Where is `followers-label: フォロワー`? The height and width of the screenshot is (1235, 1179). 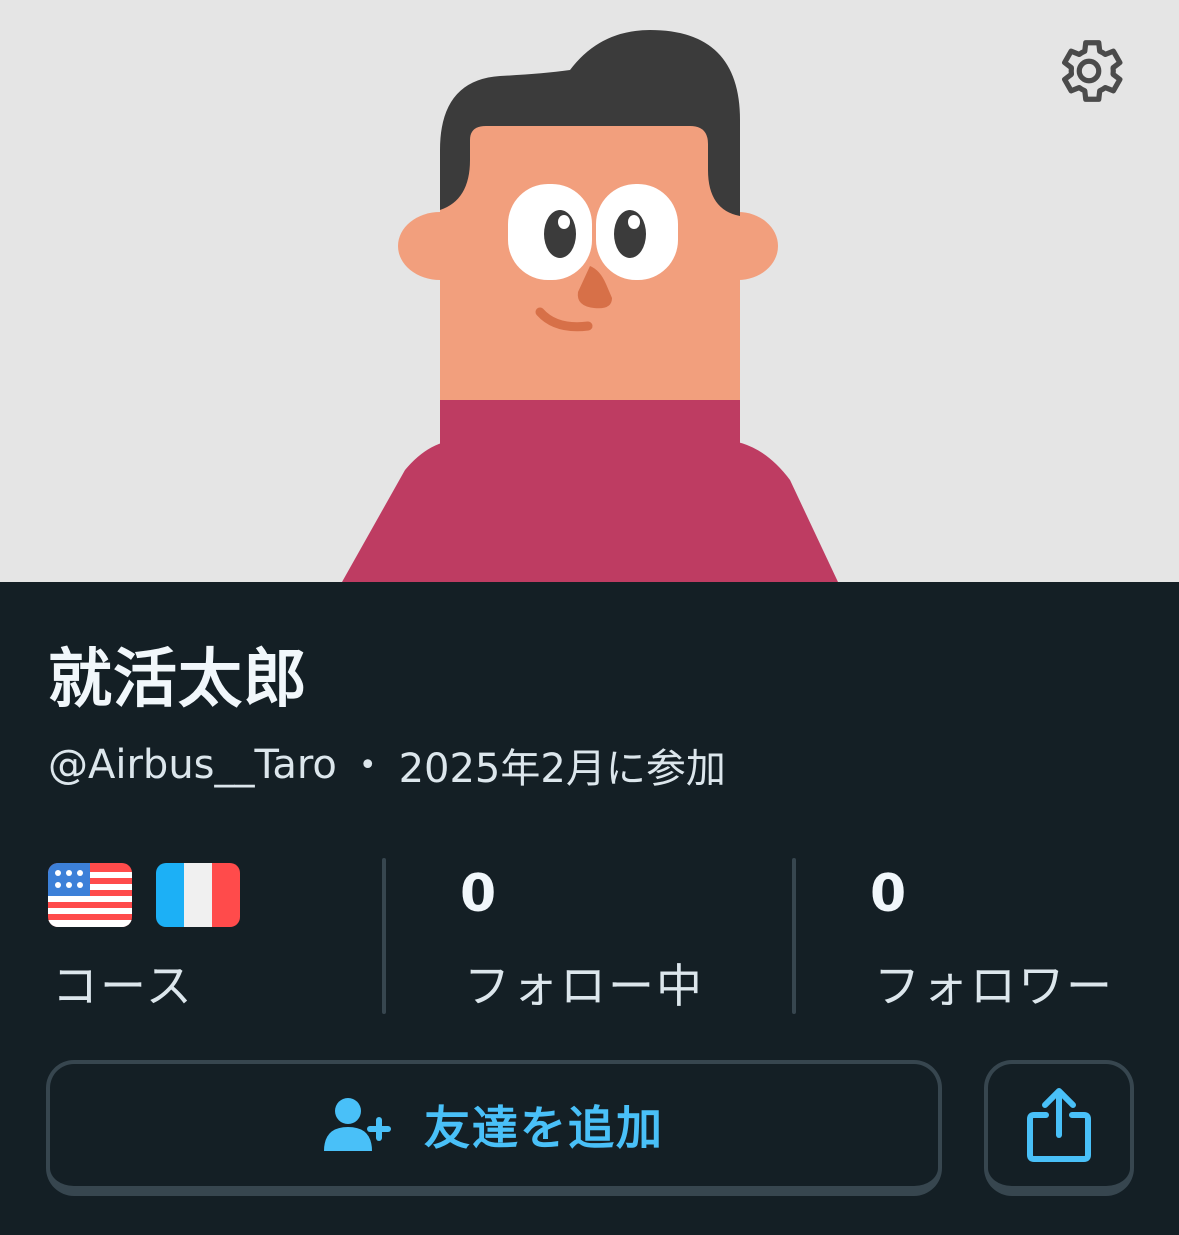
followers-label: フォロワー is located at coordinates (994, 986).